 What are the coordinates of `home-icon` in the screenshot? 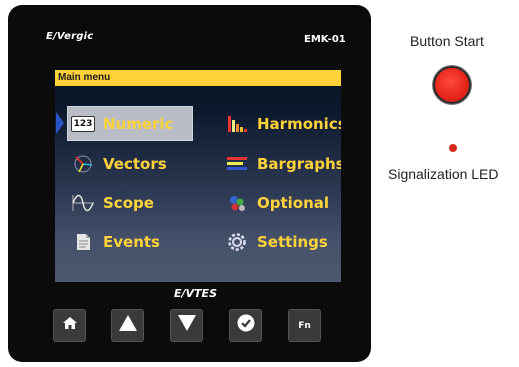 It's located at (70, 325).